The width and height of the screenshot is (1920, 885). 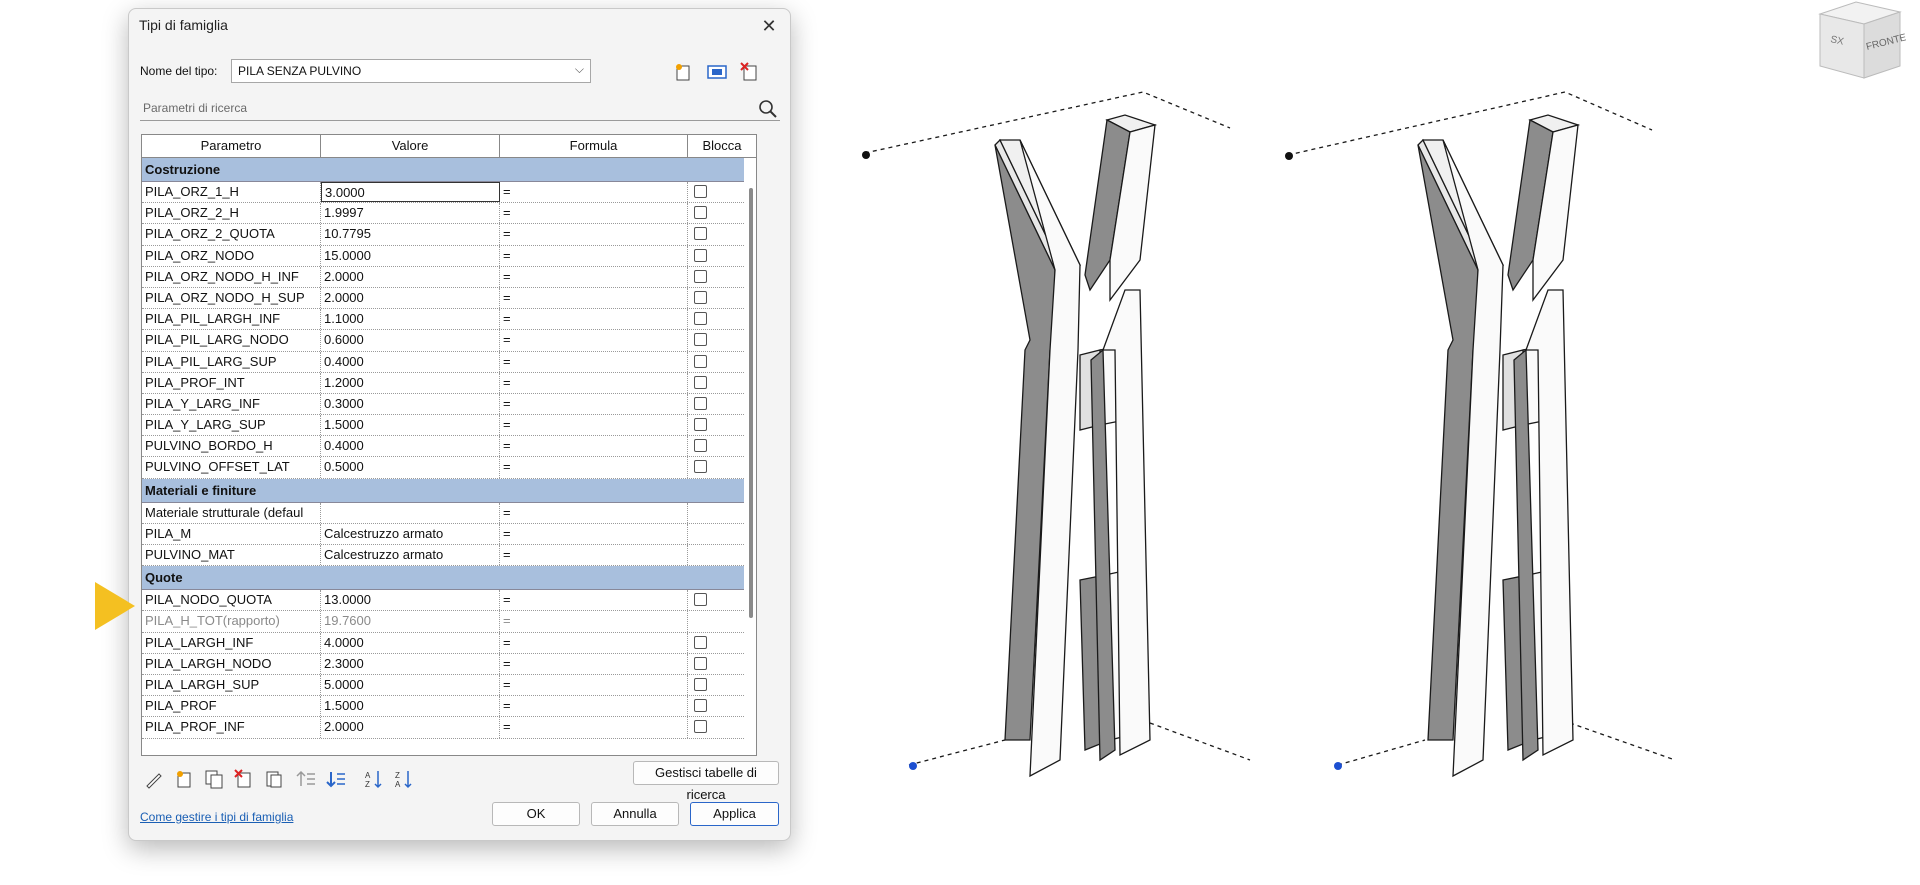 I want to click on group-header: Materiali e finiture⌃, so click(x=449, y=490).